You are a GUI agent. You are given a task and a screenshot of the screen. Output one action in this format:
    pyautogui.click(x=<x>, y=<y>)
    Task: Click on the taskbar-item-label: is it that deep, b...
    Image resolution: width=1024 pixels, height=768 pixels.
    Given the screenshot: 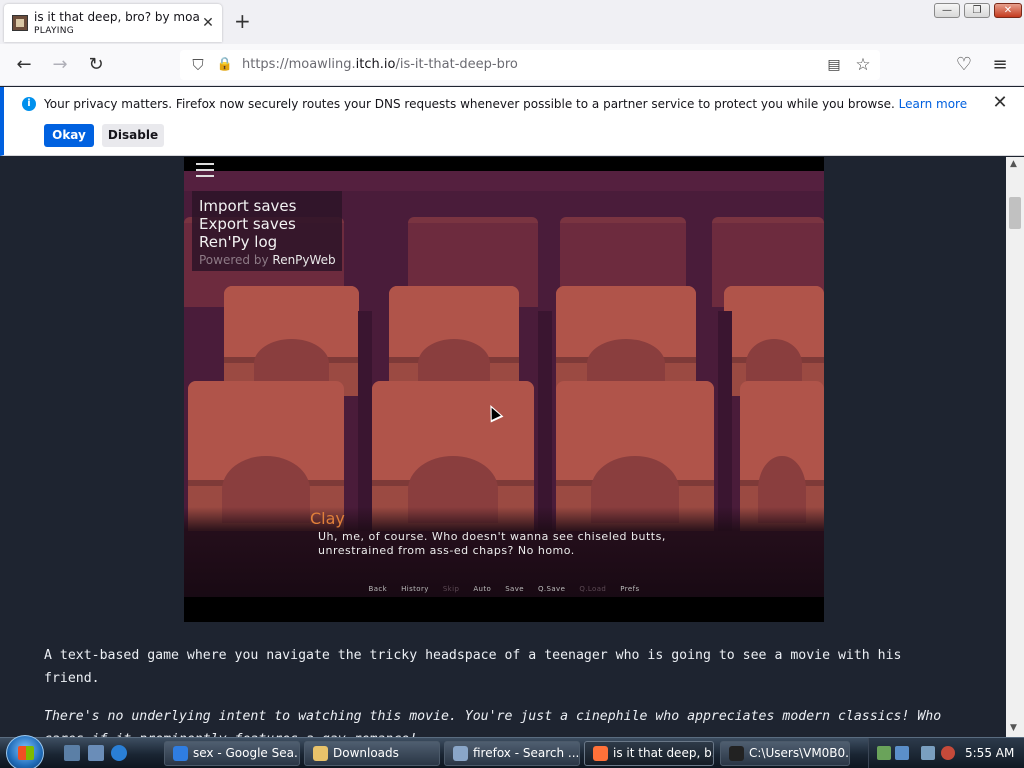 What is the action you would take?
    pyautogui.click(x=663, y=753)
    